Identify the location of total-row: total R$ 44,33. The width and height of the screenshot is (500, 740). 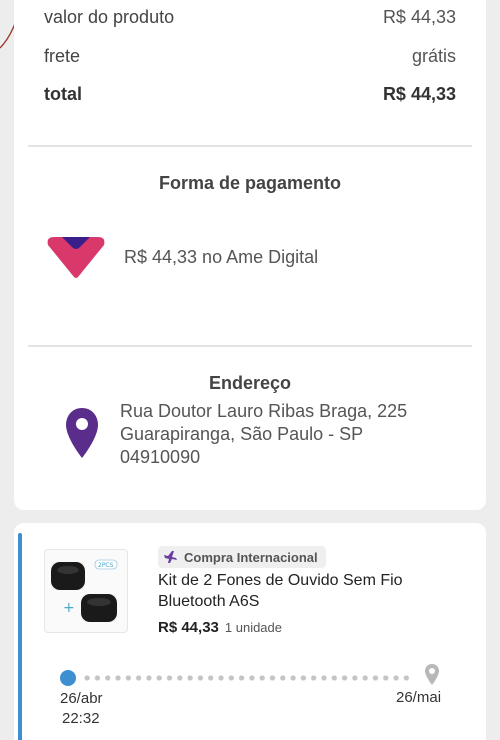
(250, 94).